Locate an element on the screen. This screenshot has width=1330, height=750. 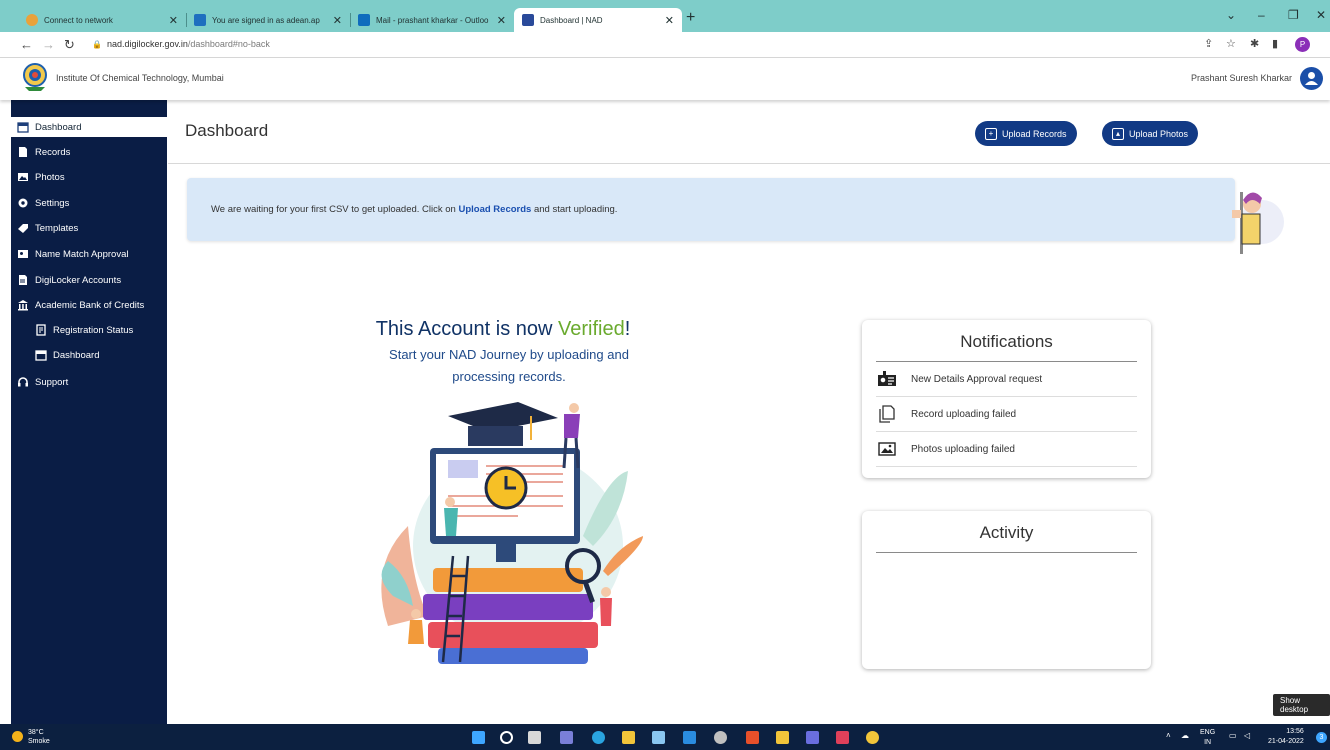
time: 13:56 is located at coordinates (1295, 731).